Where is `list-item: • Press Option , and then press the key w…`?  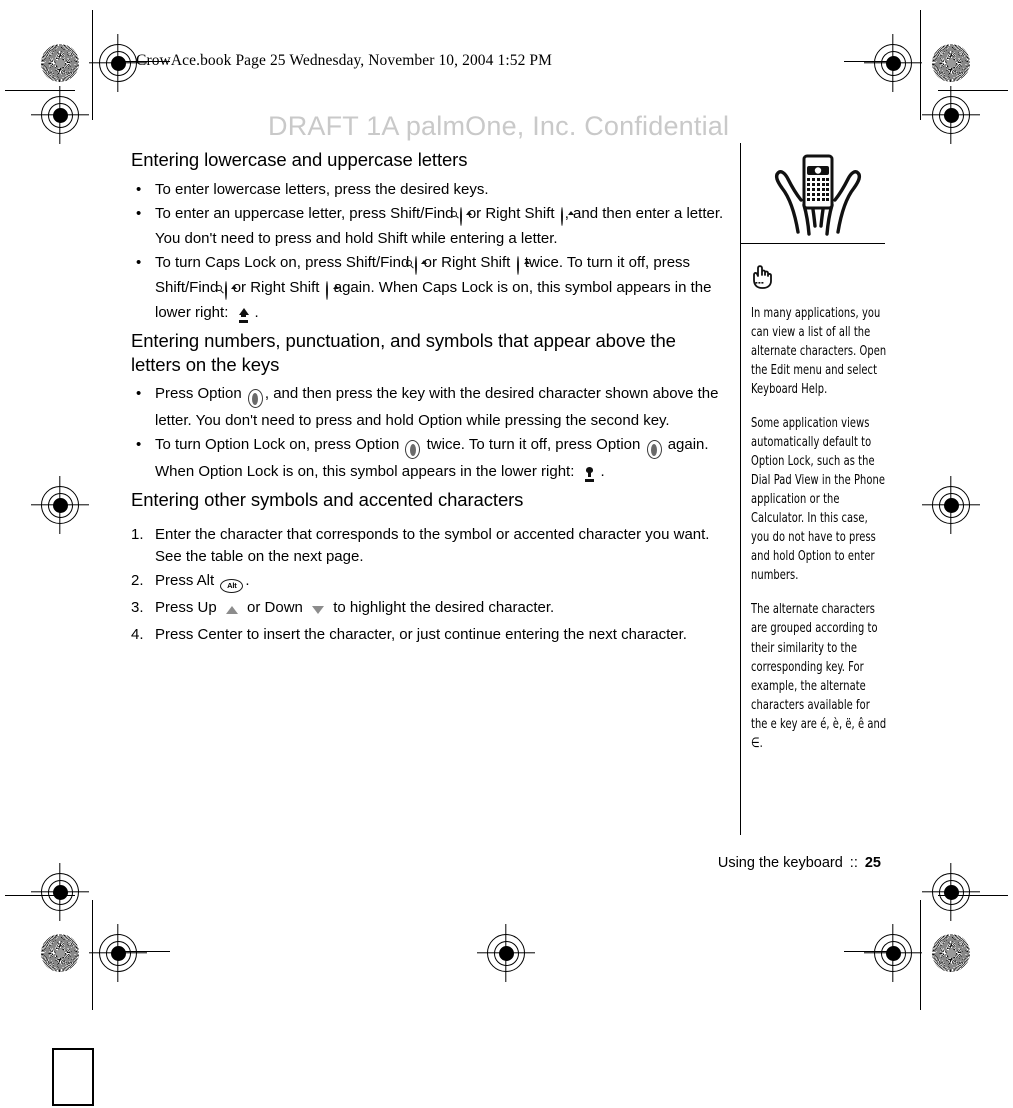
list-item: • Press Option , and then press the key w… is located at coordinates (427, 407).